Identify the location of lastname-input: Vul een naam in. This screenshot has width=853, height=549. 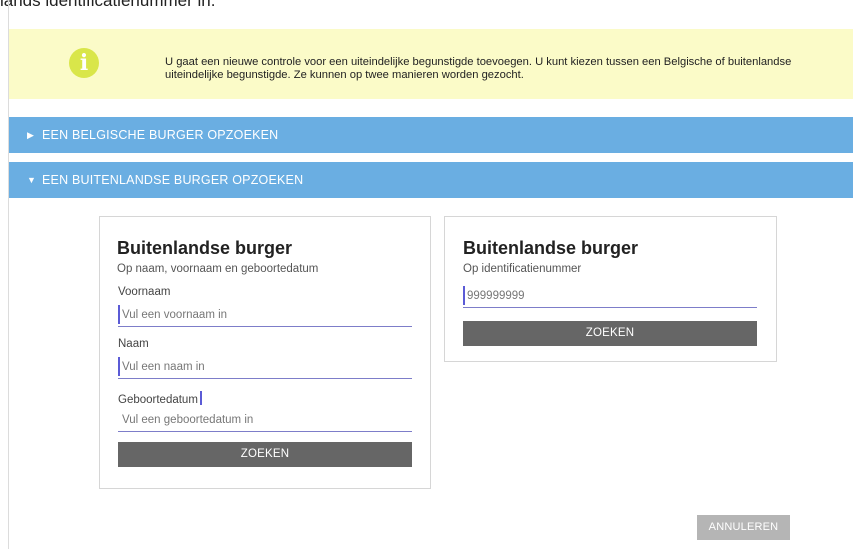
(265, 367).